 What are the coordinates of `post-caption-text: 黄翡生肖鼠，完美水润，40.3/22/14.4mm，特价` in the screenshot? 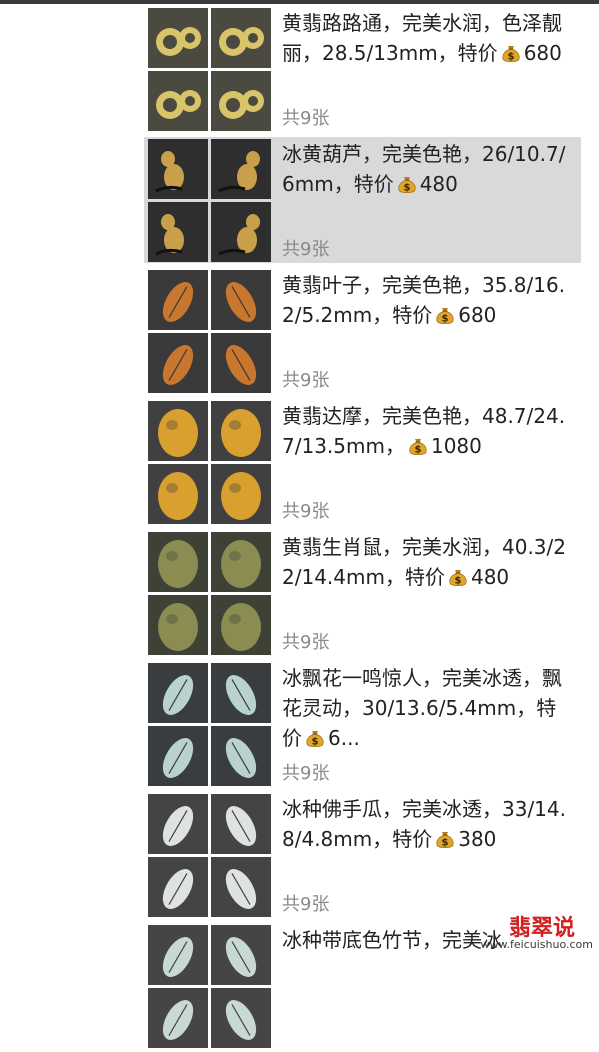 It's located at (424, 562).